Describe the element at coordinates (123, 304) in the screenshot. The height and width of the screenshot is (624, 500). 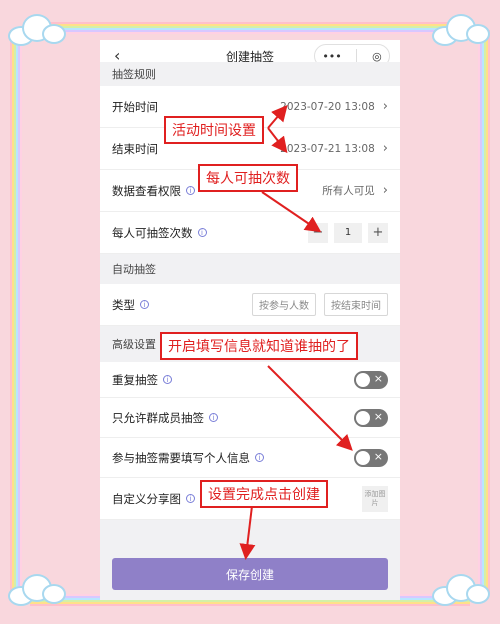
I see `type-label: 类型` at that location.